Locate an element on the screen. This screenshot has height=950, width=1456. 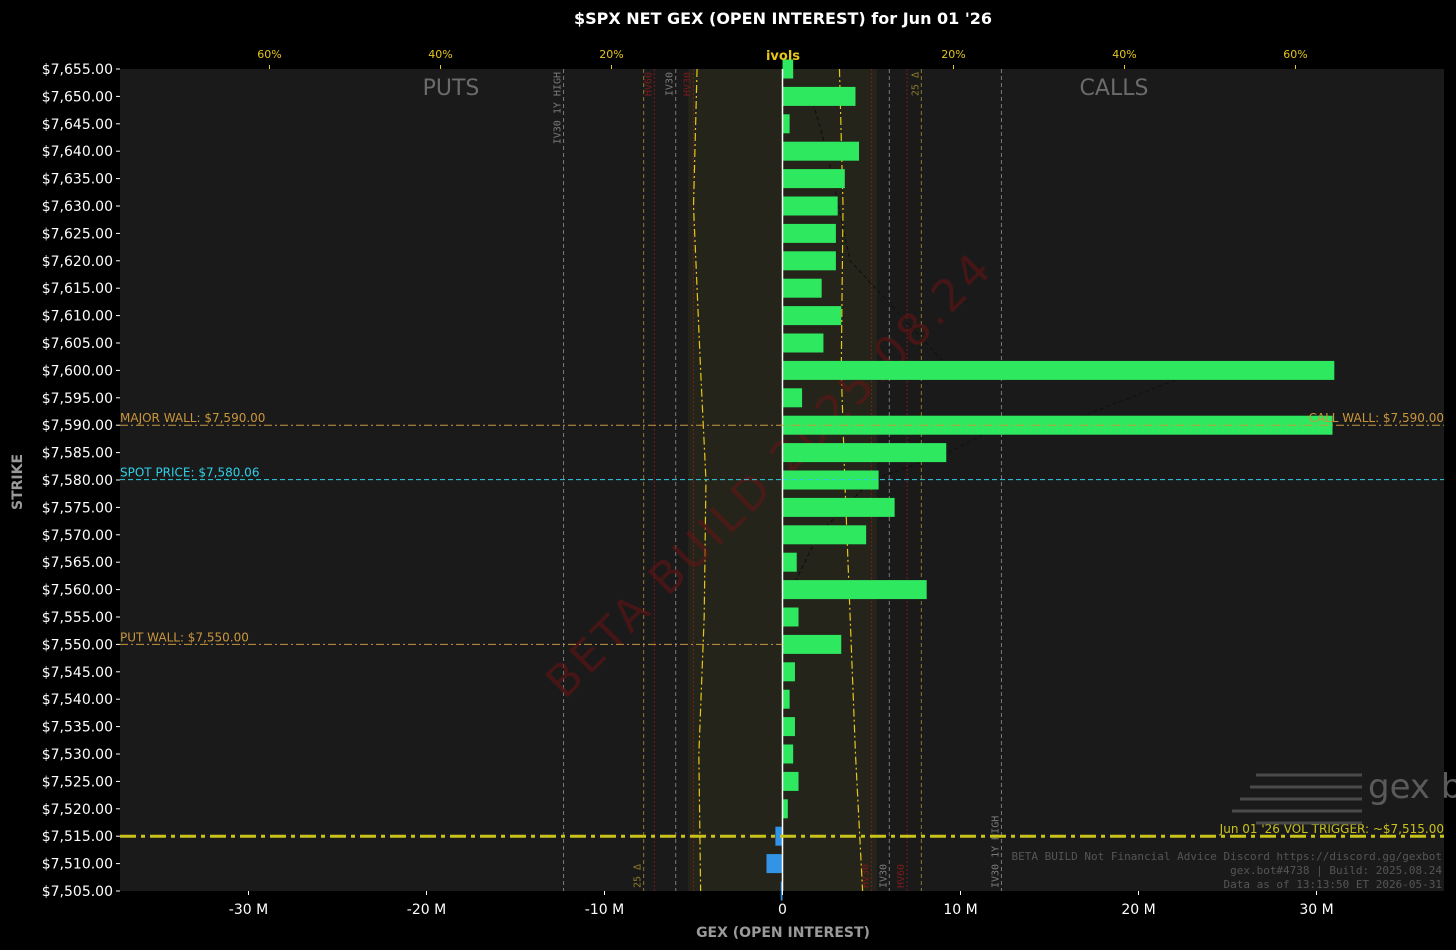
y-tick-label-7505: $7,505.00 is located at coordinates (77, 892).